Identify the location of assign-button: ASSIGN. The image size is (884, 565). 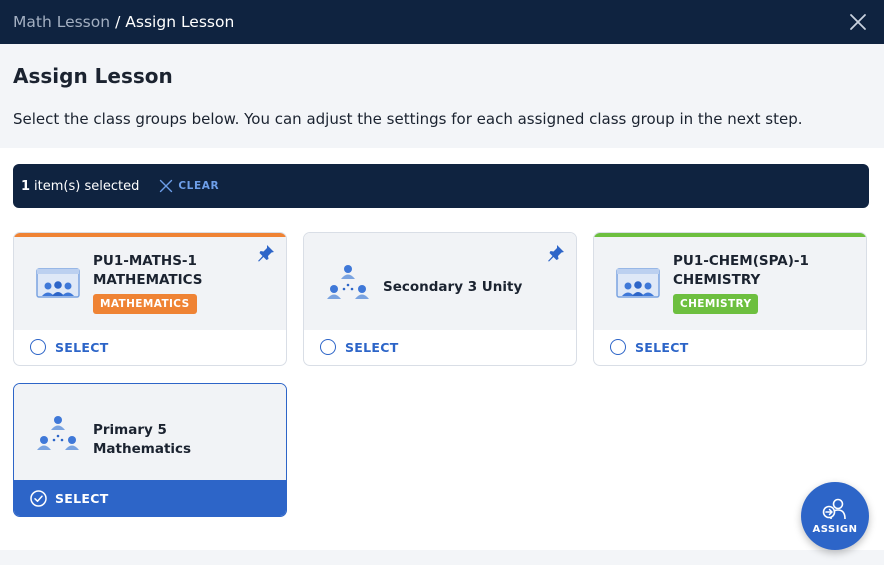
(835, 516).